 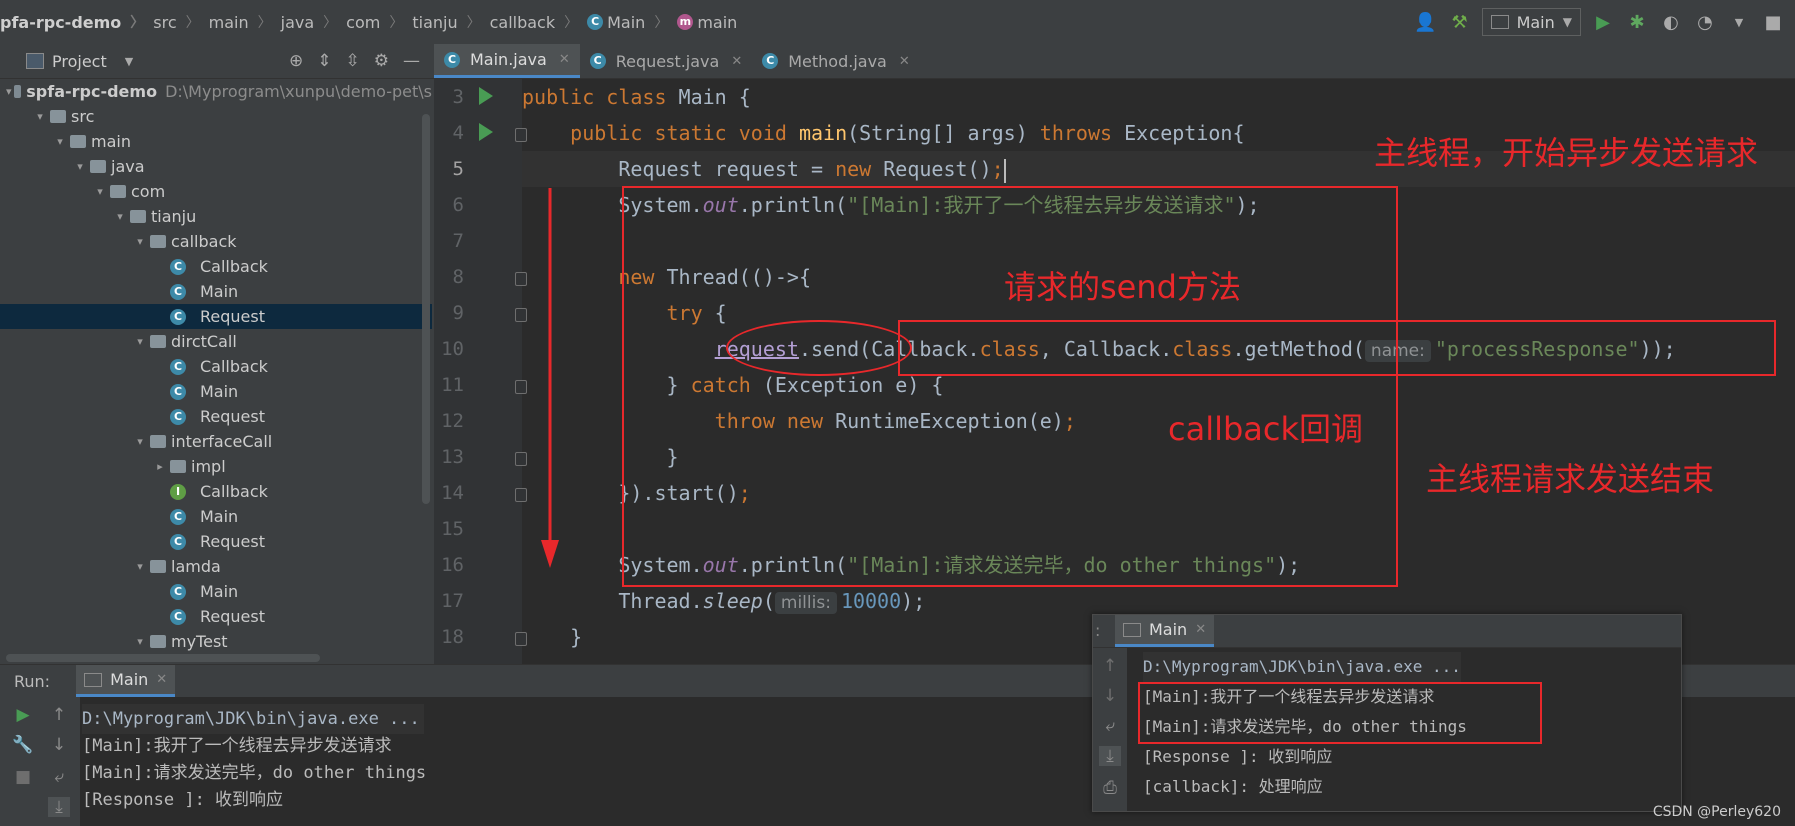 What do you see at coordinates (1114, 61) in the screenshot?
I see `editor-tabs: C Main.java ✕ C Request.java ✕ C Method.java ✕` at bounding box center [1114, 61].